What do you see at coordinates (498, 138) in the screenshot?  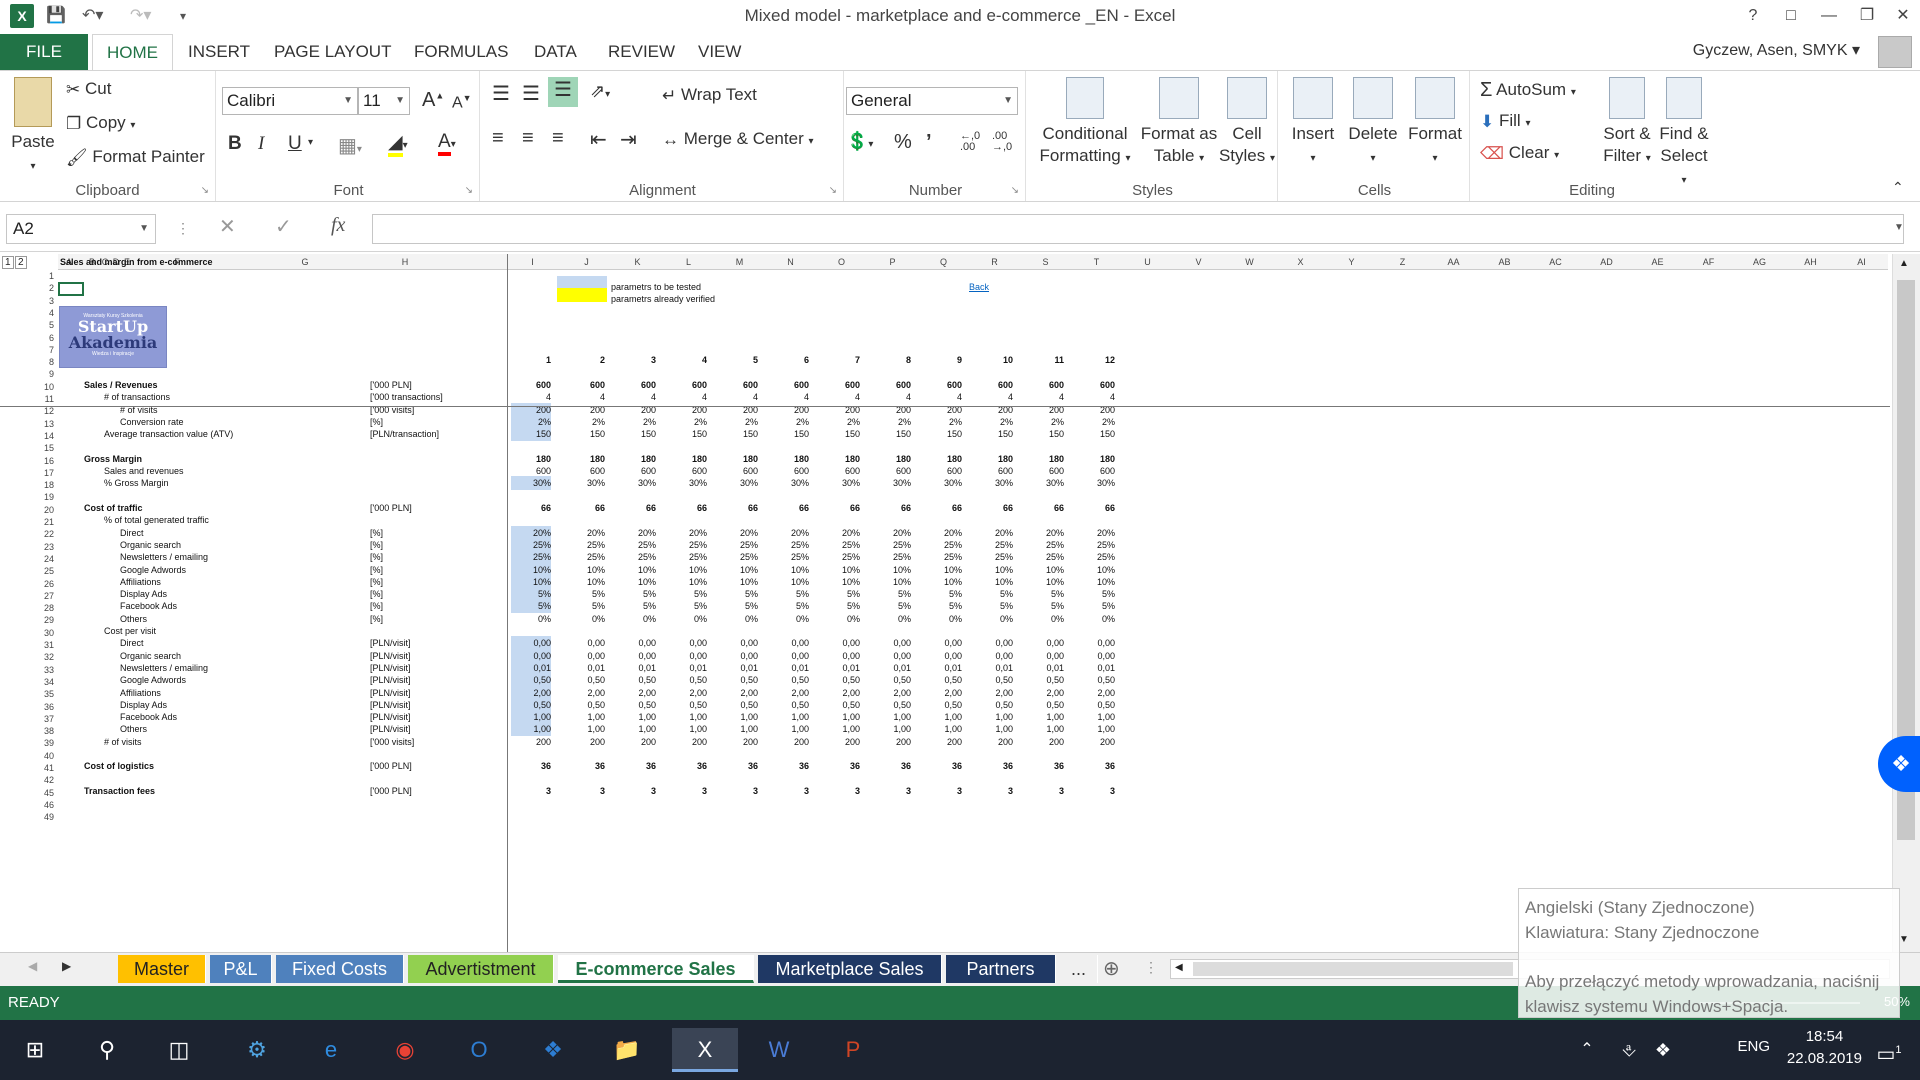 I see `align-left-icon: ≡` at bounding box center [498, 138].